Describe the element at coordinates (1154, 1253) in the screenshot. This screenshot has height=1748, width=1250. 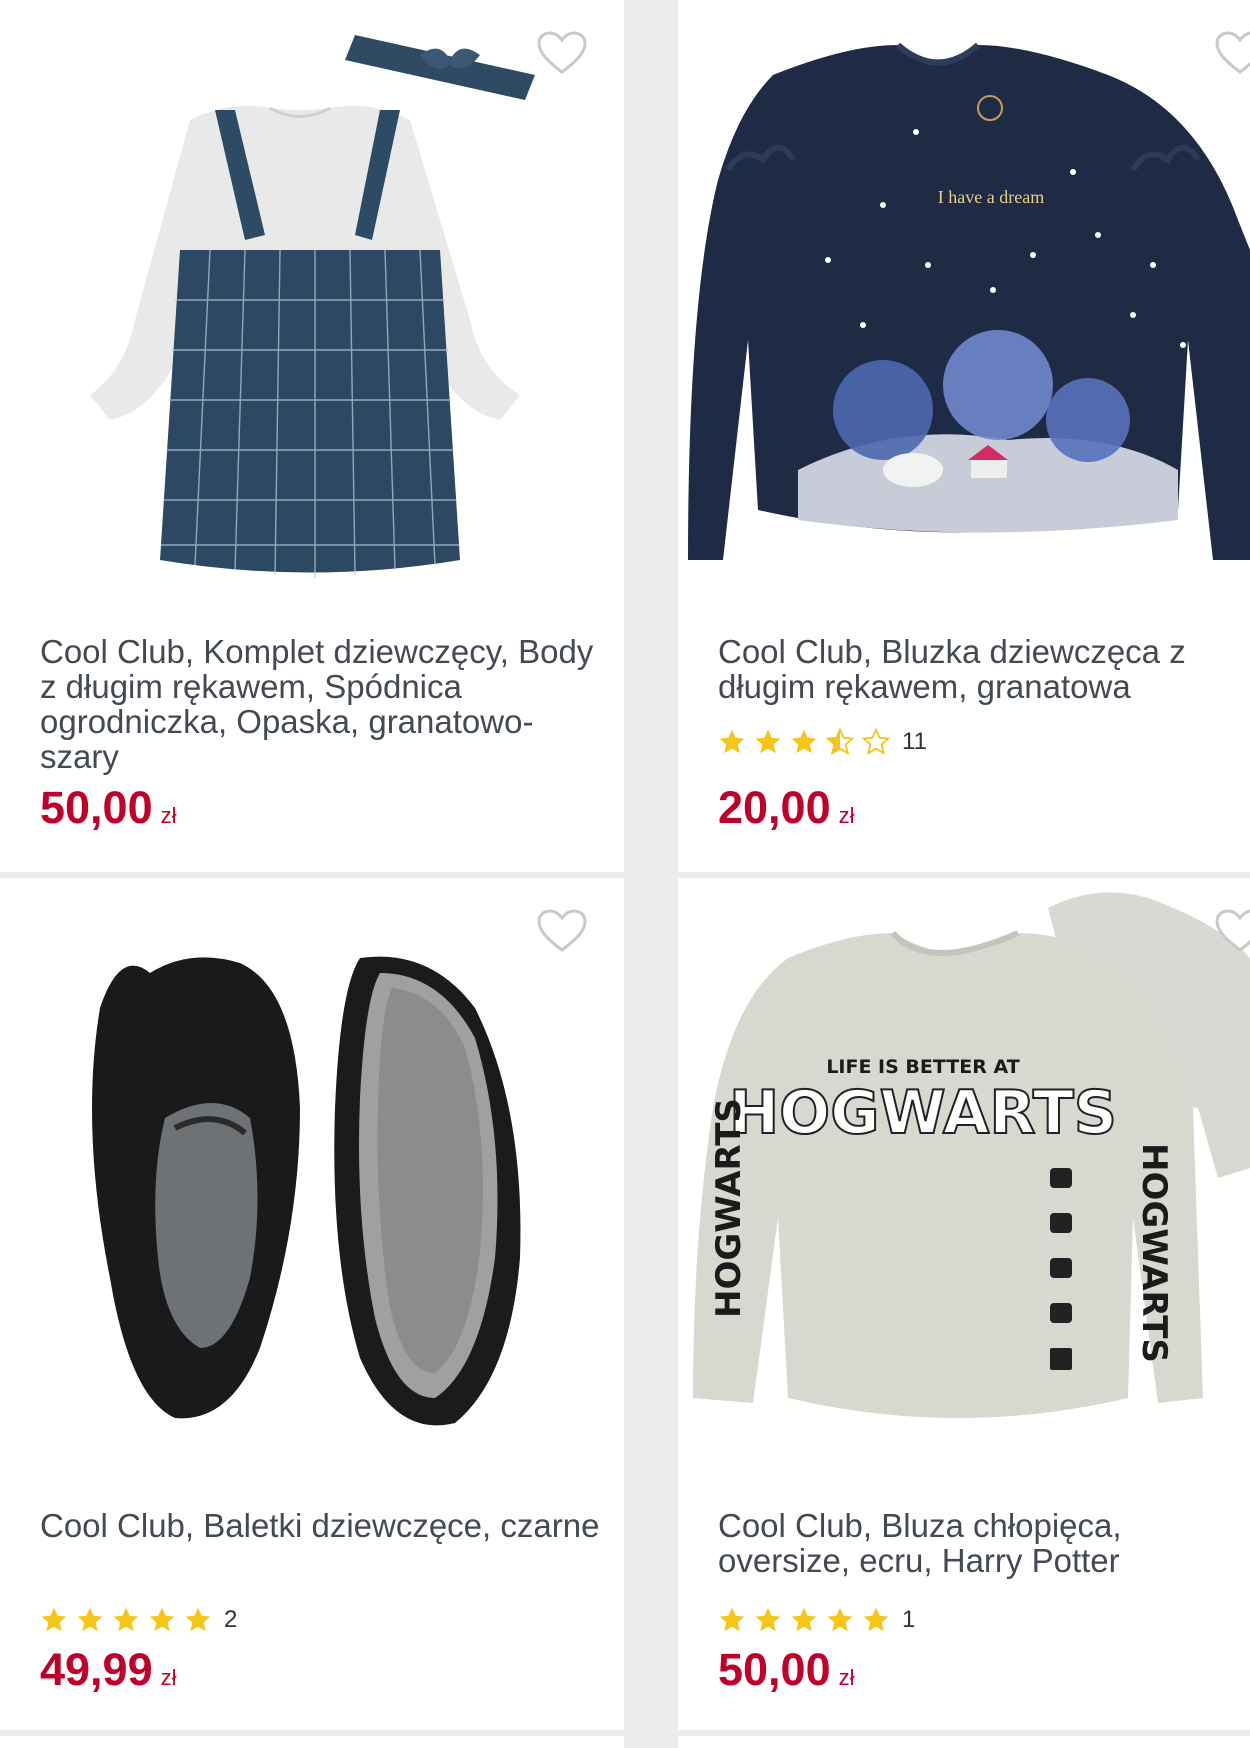
I see `sleeve-print-right: HOGWARTS` at that location.